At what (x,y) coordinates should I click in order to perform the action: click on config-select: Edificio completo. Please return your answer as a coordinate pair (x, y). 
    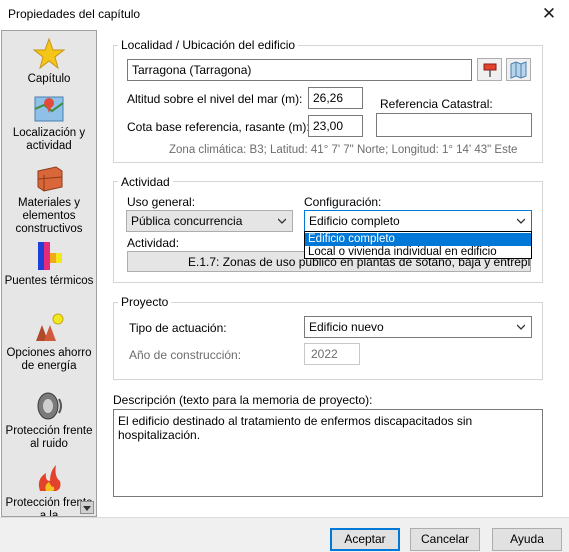
    Looking at the image, I should click on (418, 221).